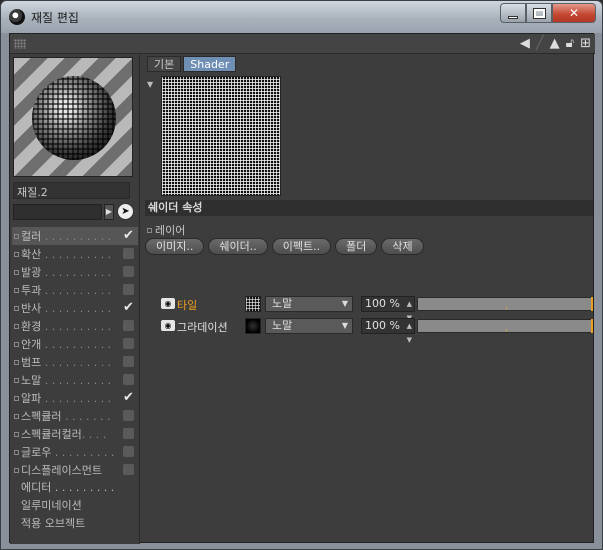 The image size is (603, 550). What do you see at coordinates (175, 246) in the screenshot?
I see `image-button: 이미지..` at bounding box center [175, 246].